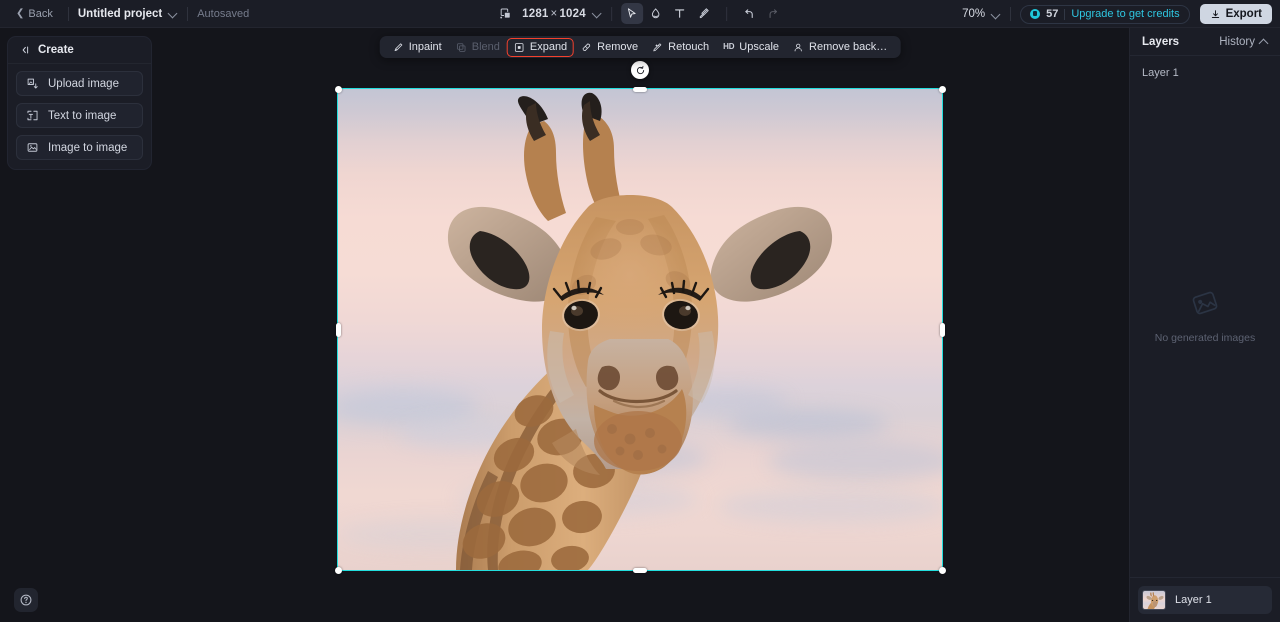 This screenshot has height=622, width=1280. What do you see at coordinates (1035, 14) in the screenshot?
I see `coin-icon` at bounding box center [1035, 14].